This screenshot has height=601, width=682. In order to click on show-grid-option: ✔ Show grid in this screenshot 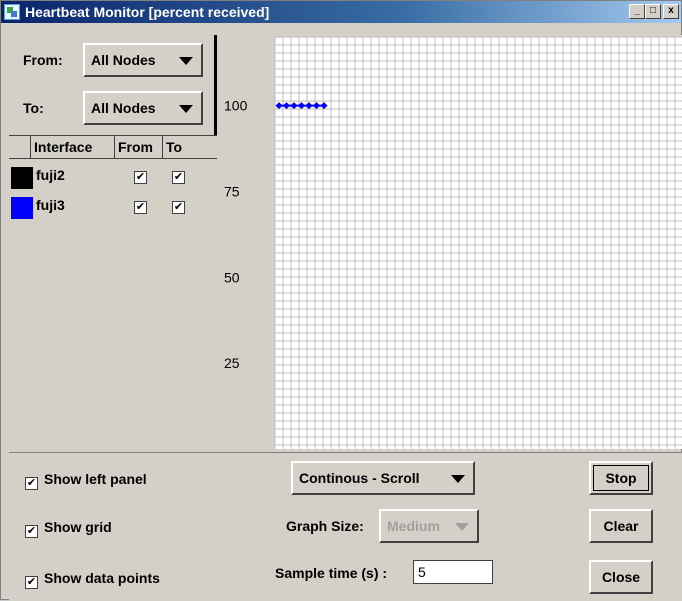, I will do `click(68, 528)`.